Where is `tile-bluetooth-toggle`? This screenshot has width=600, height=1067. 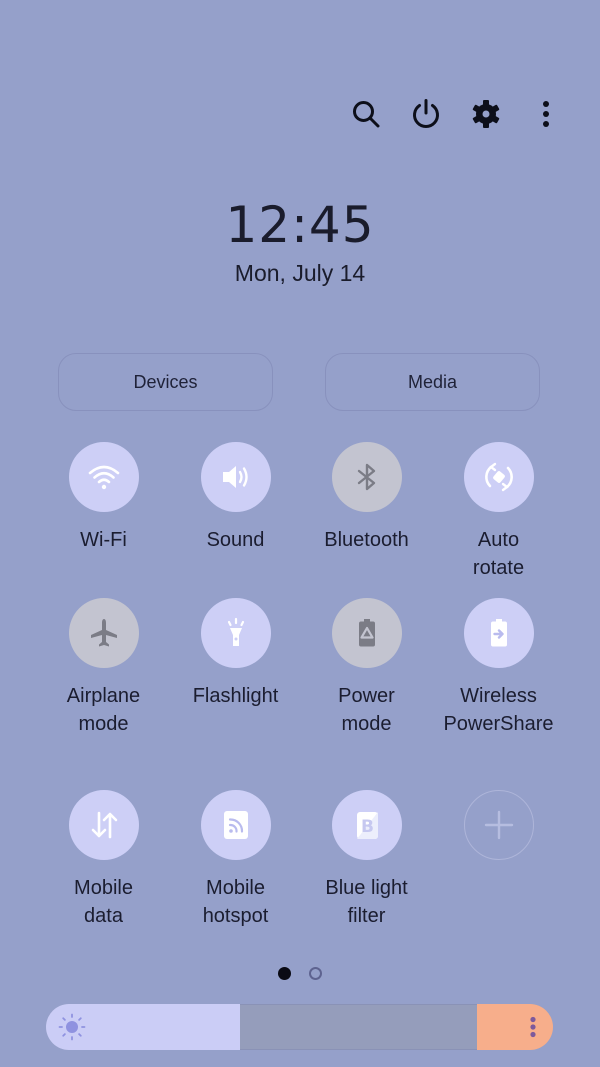 tile-bluetooth-toggle is located at coordinates (366, 477).